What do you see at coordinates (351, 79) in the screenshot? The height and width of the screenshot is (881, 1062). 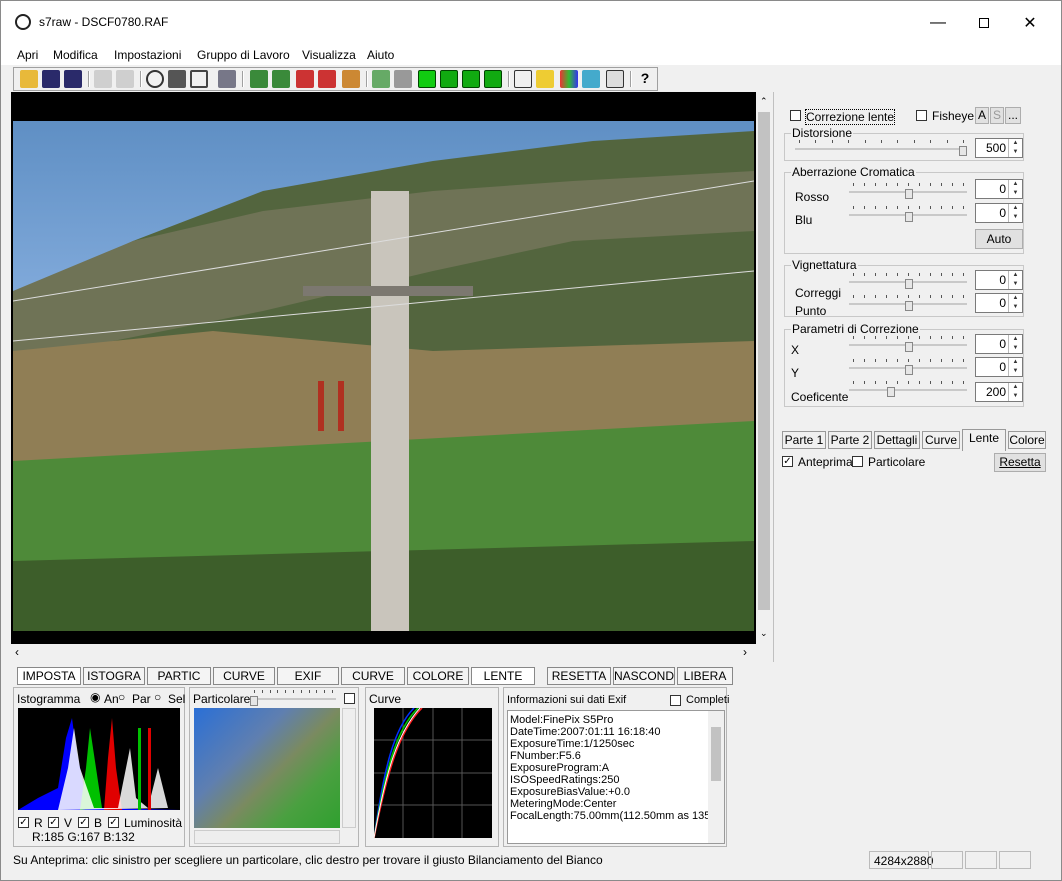 I see `jpg-icon` at bounding box center [351, 79].